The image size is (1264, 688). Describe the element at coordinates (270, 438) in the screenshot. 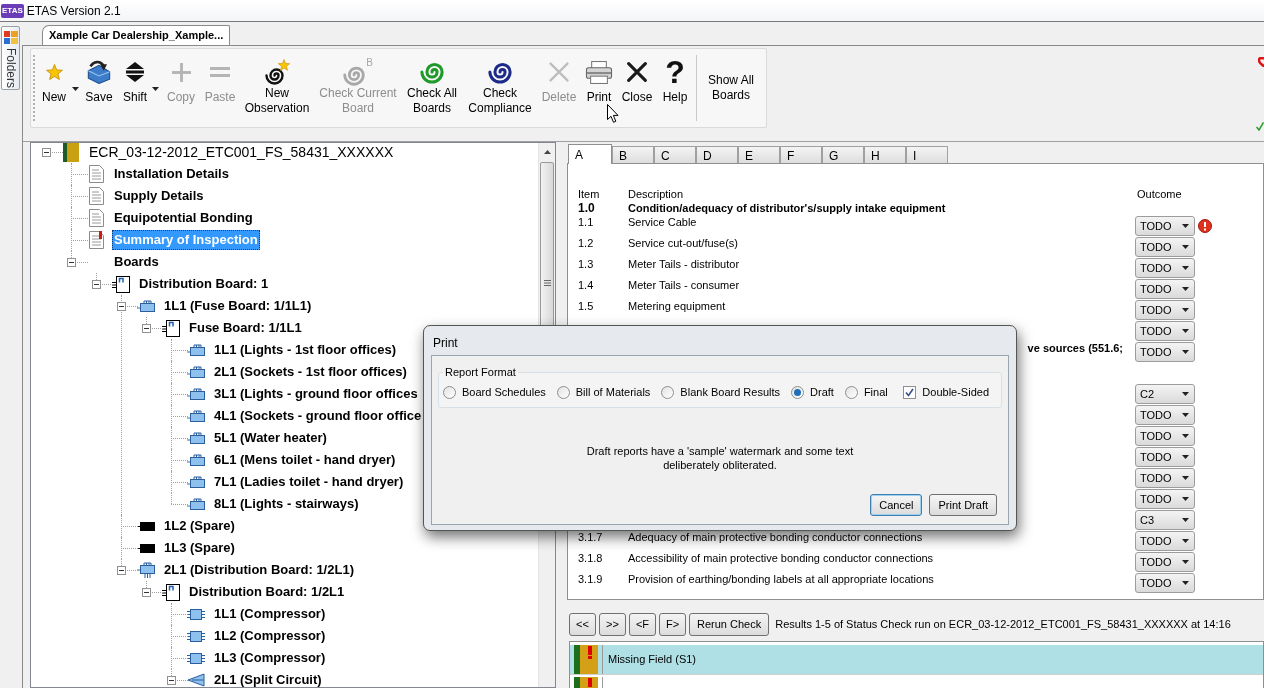

I see `tree-item: 5L1 (Water heater)` at that location.